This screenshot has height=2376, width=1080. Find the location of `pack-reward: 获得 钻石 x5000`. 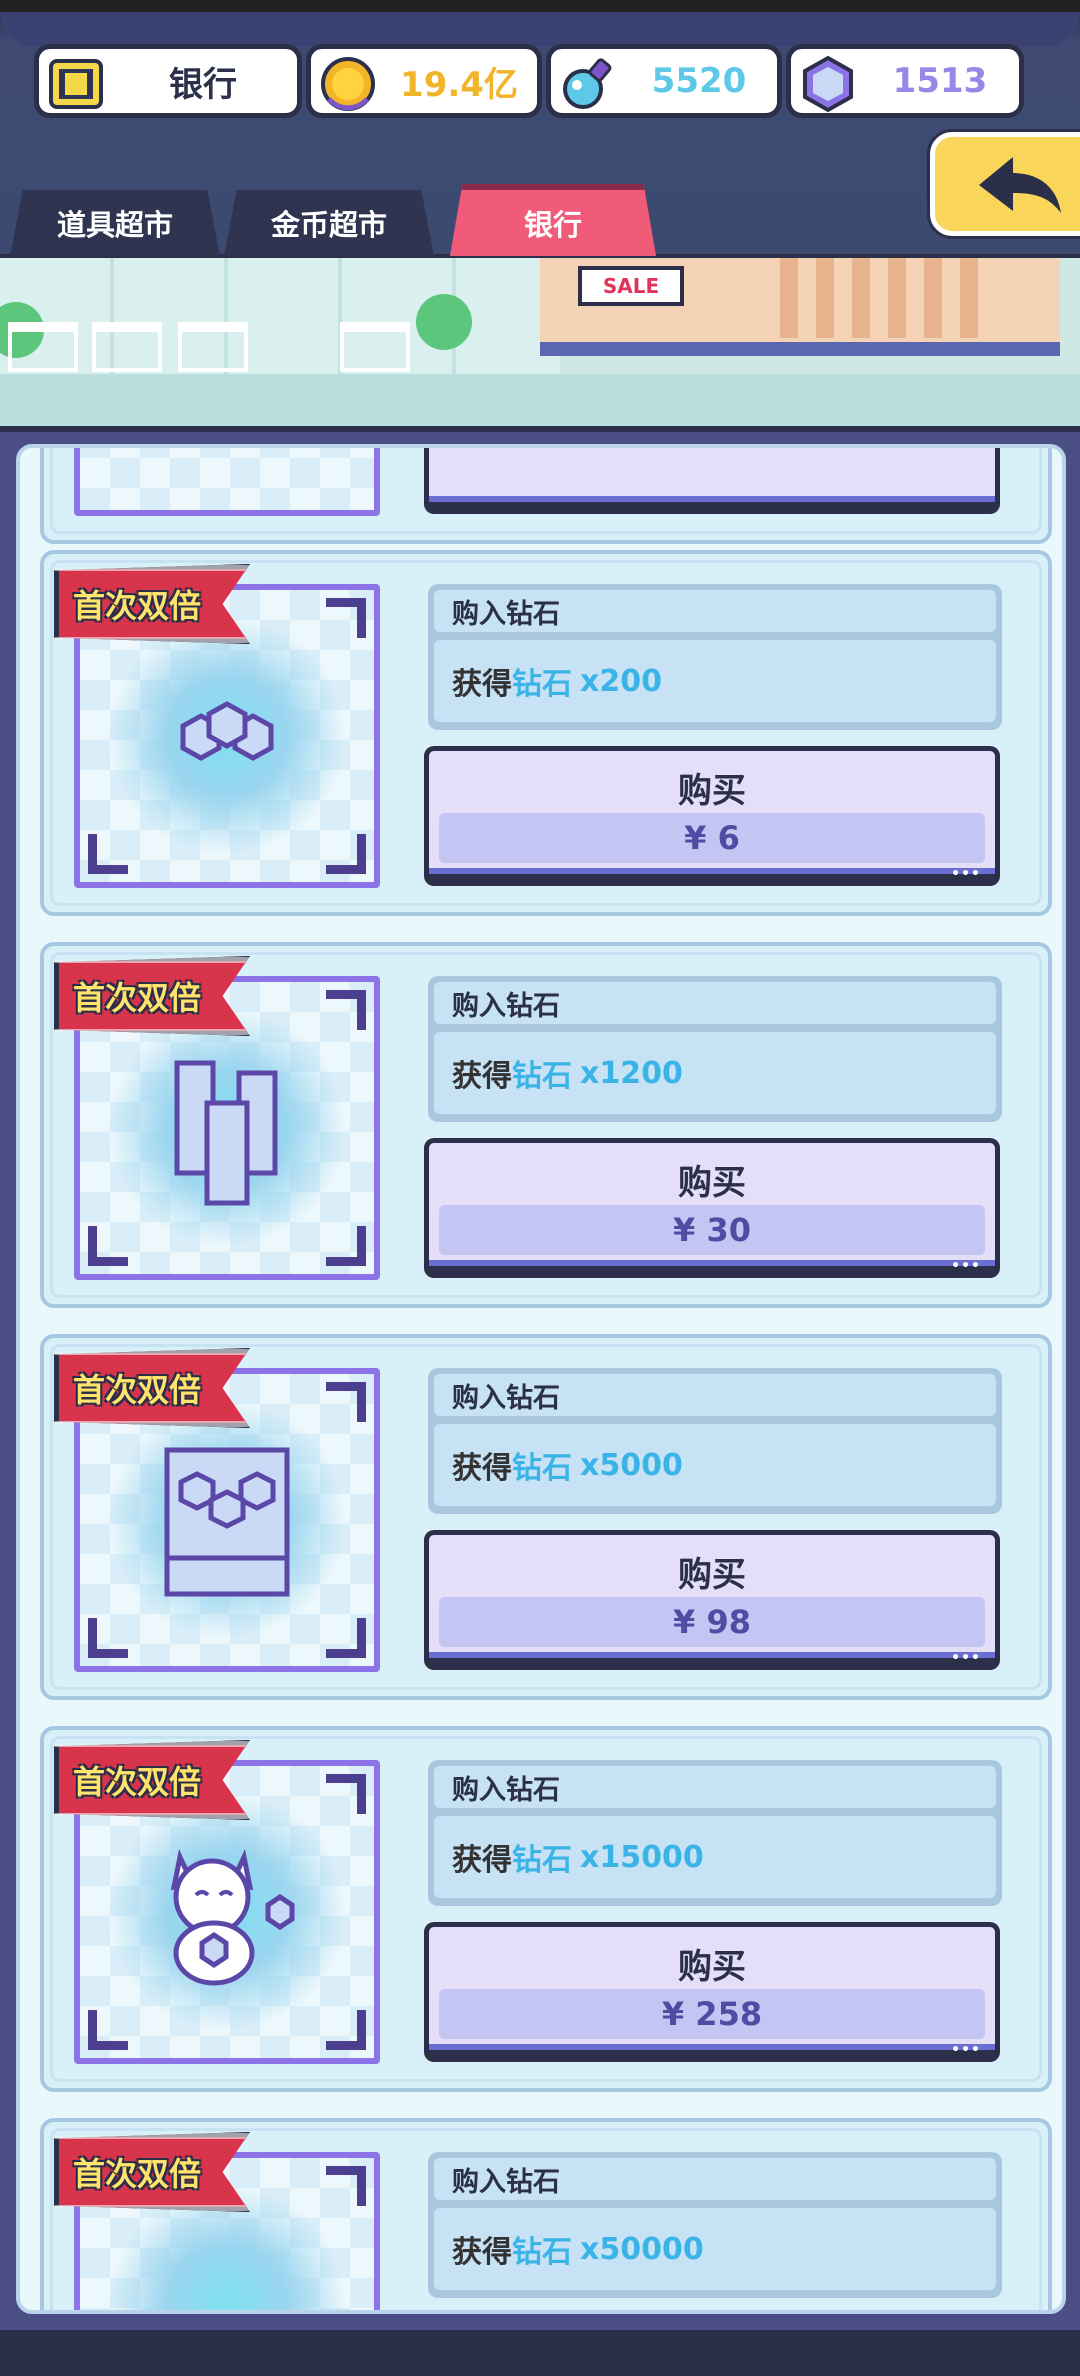

pack-reward: 获得 钻石 x5000 is located at coordinates (715, 1465).